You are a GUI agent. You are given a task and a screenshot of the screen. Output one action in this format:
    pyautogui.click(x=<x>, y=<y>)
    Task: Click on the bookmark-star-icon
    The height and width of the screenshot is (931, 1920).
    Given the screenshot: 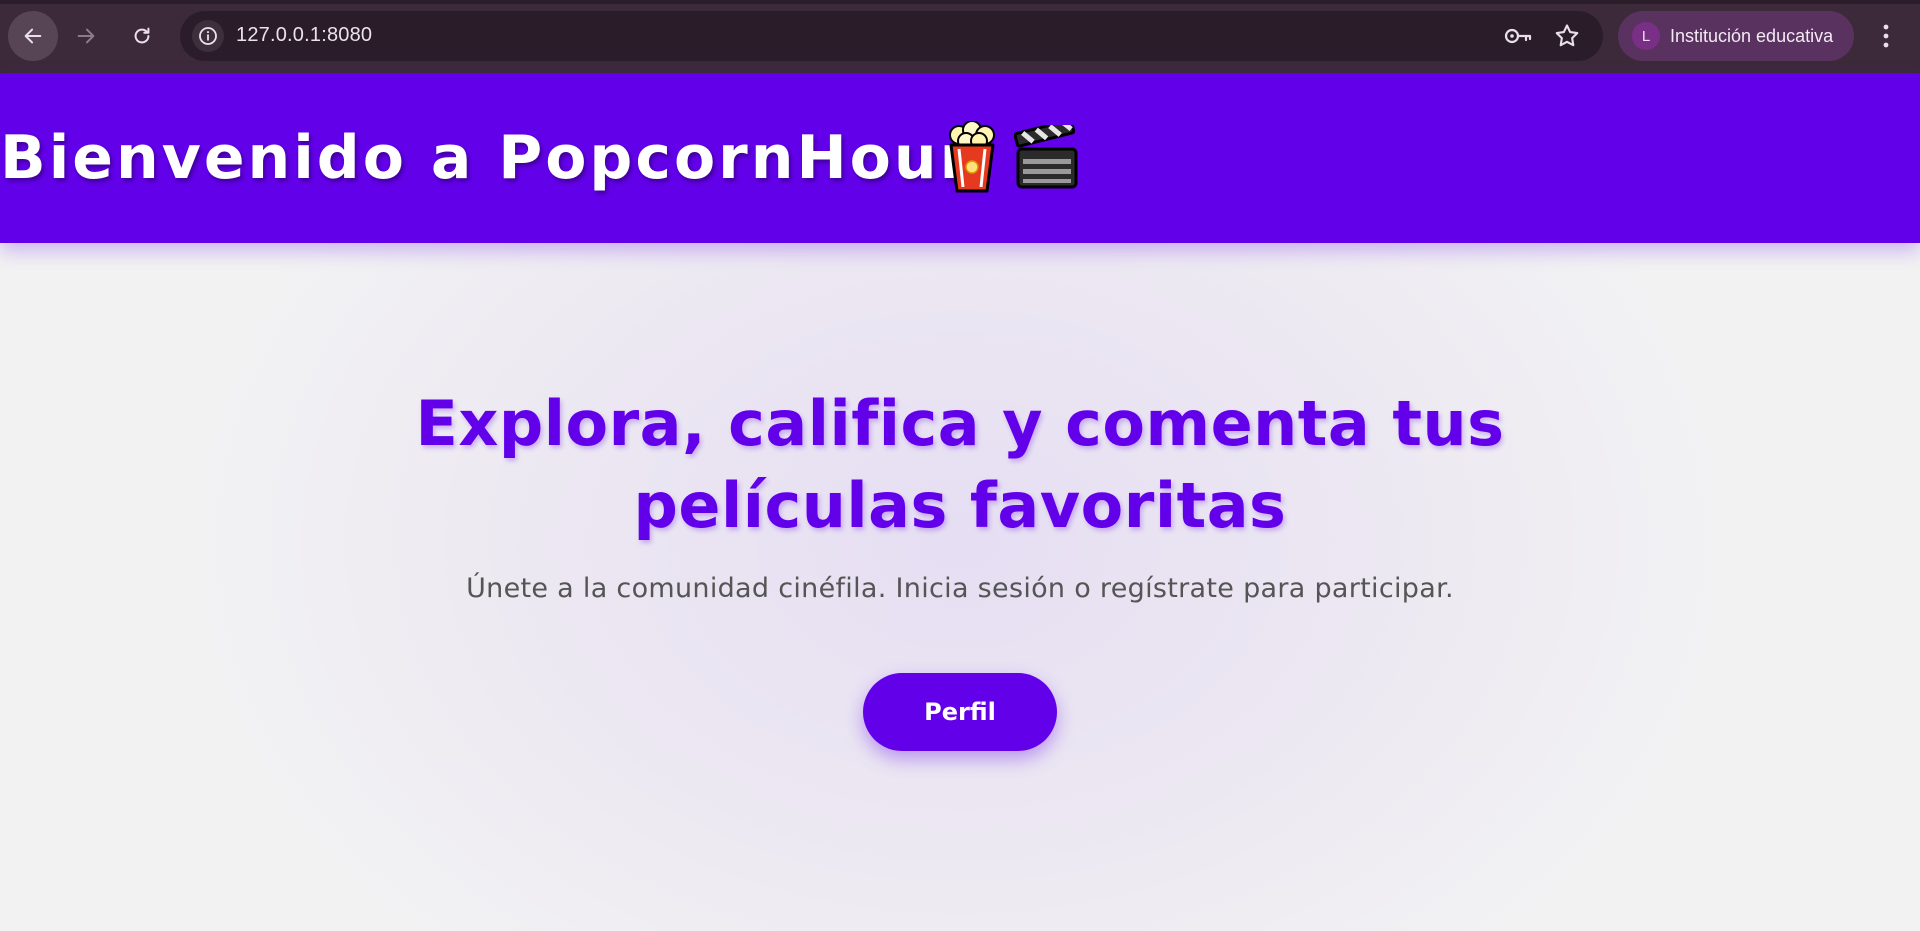 What is the action you would take?
    pyautogui.click(x=1567, y=36)
    